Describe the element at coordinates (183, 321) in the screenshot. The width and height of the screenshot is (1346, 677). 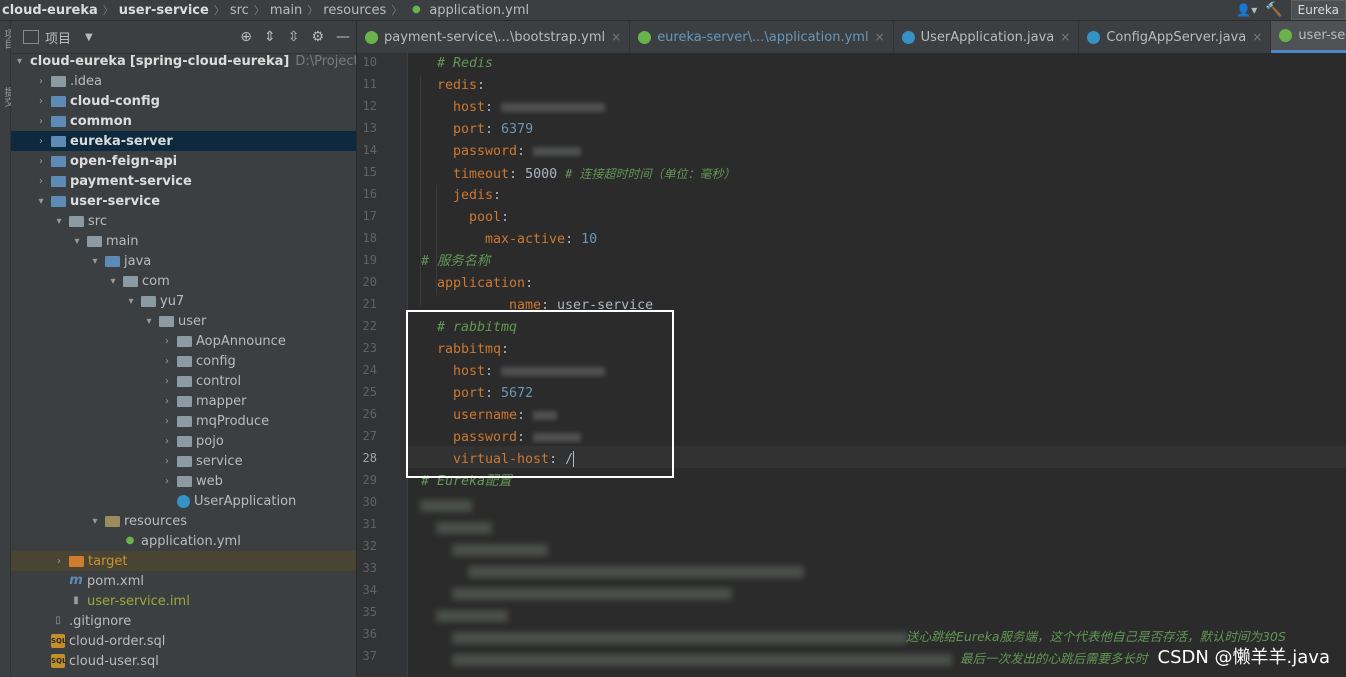
I see `tree-item: ▾ user` at that location.